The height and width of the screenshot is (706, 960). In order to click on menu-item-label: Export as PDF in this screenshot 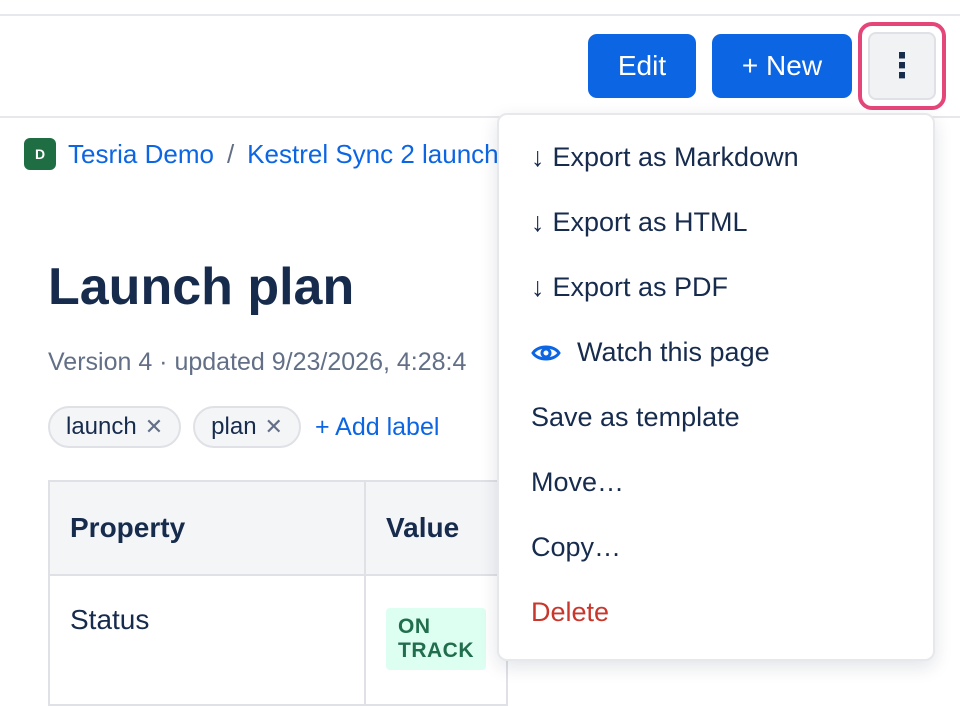, I will do `click(640, 287)`.